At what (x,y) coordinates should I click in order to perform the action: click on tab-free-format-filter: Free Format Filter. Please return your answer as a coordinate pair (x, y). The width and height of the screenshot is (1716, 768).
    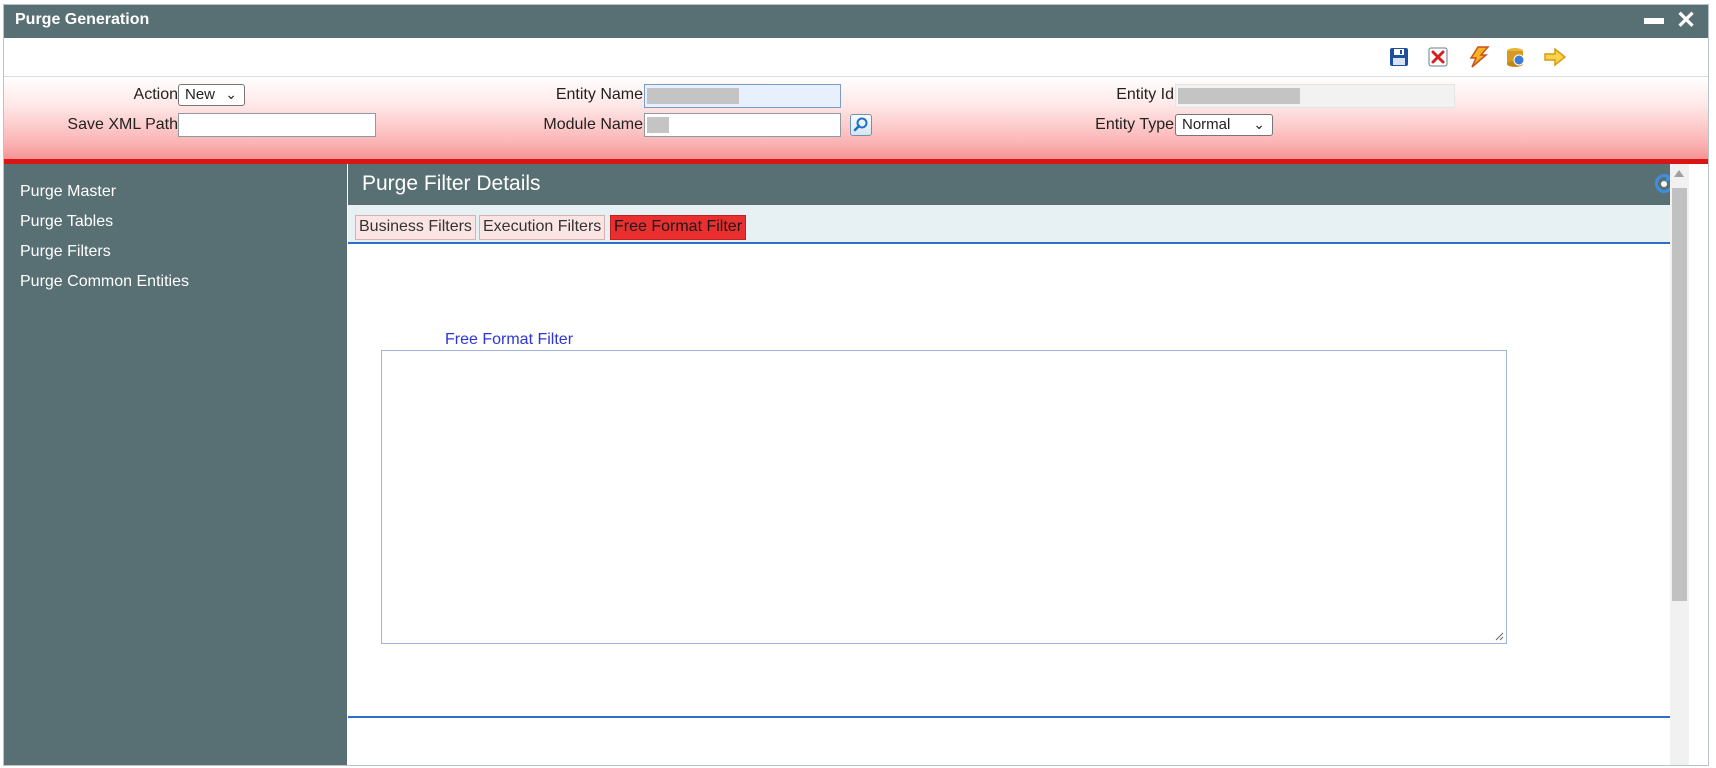
    Looking at the image, I should click on (678, 227).